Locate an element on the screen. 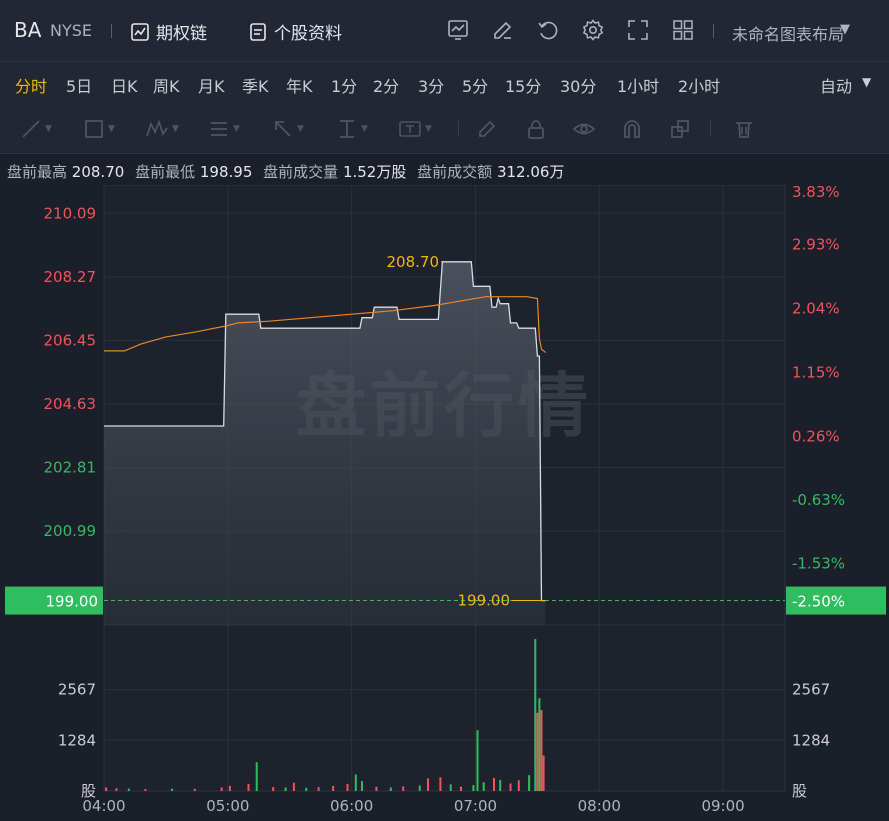 This screenshot has height=821, width=889. premarket-turnover-label: 盘前成交额 is located at coordinates (455, 172).